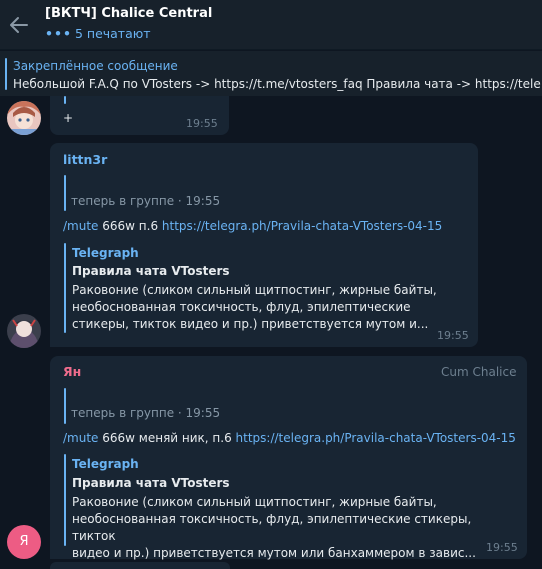  What do you see at coordinates (140, 565) in the screenshot?
I see `next-message-bubble` at bounding box center [140, 565].